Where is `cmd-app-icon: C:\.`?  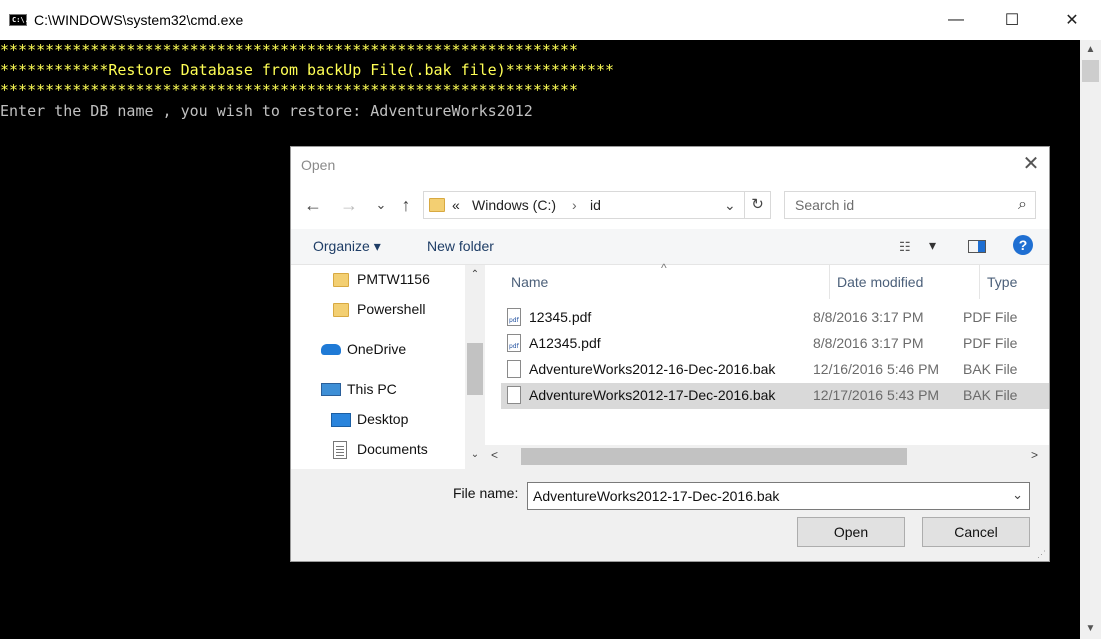
cmd-app-icon: C:\. is located at coordinates (19, 20).